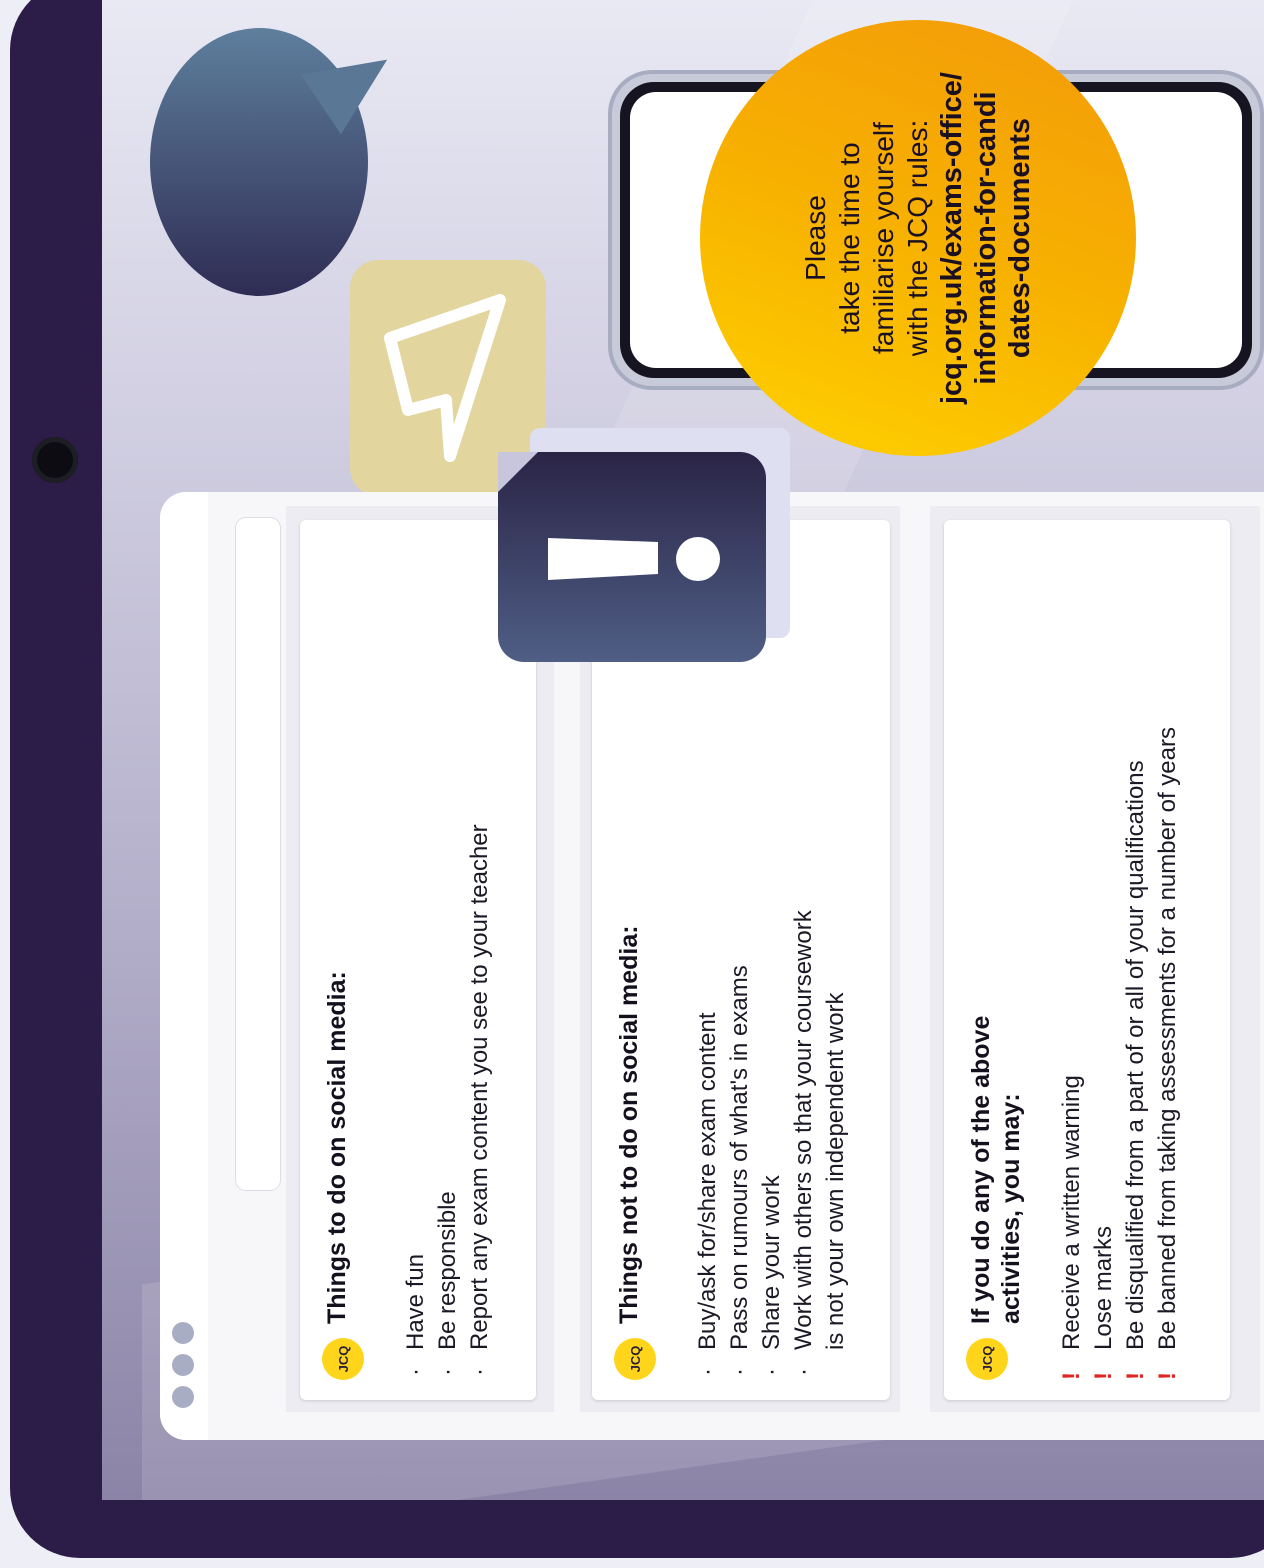  Describe the element at coordinates (184, 966) in the screenshot. I see `window-controls` at that location.